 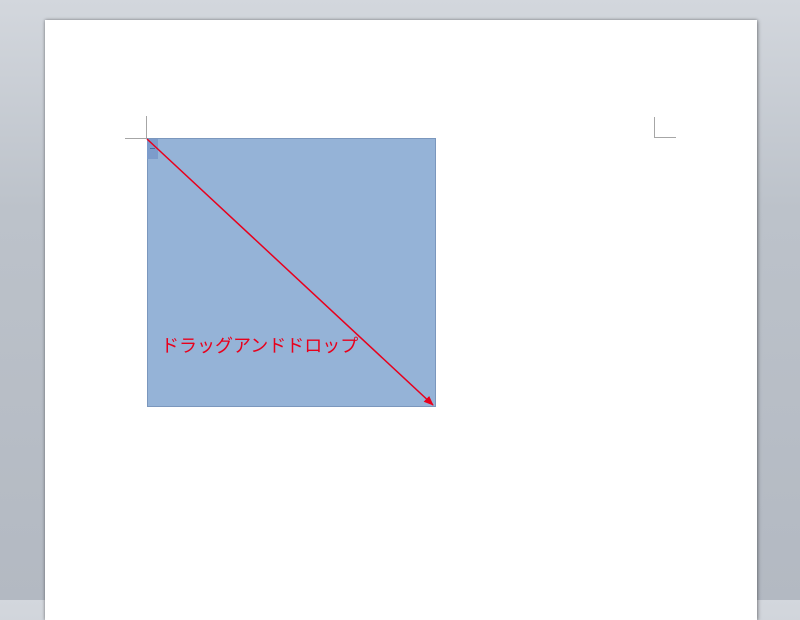 I want to click on margin-corner-top-left-vertical, so click(x=146, y=127).